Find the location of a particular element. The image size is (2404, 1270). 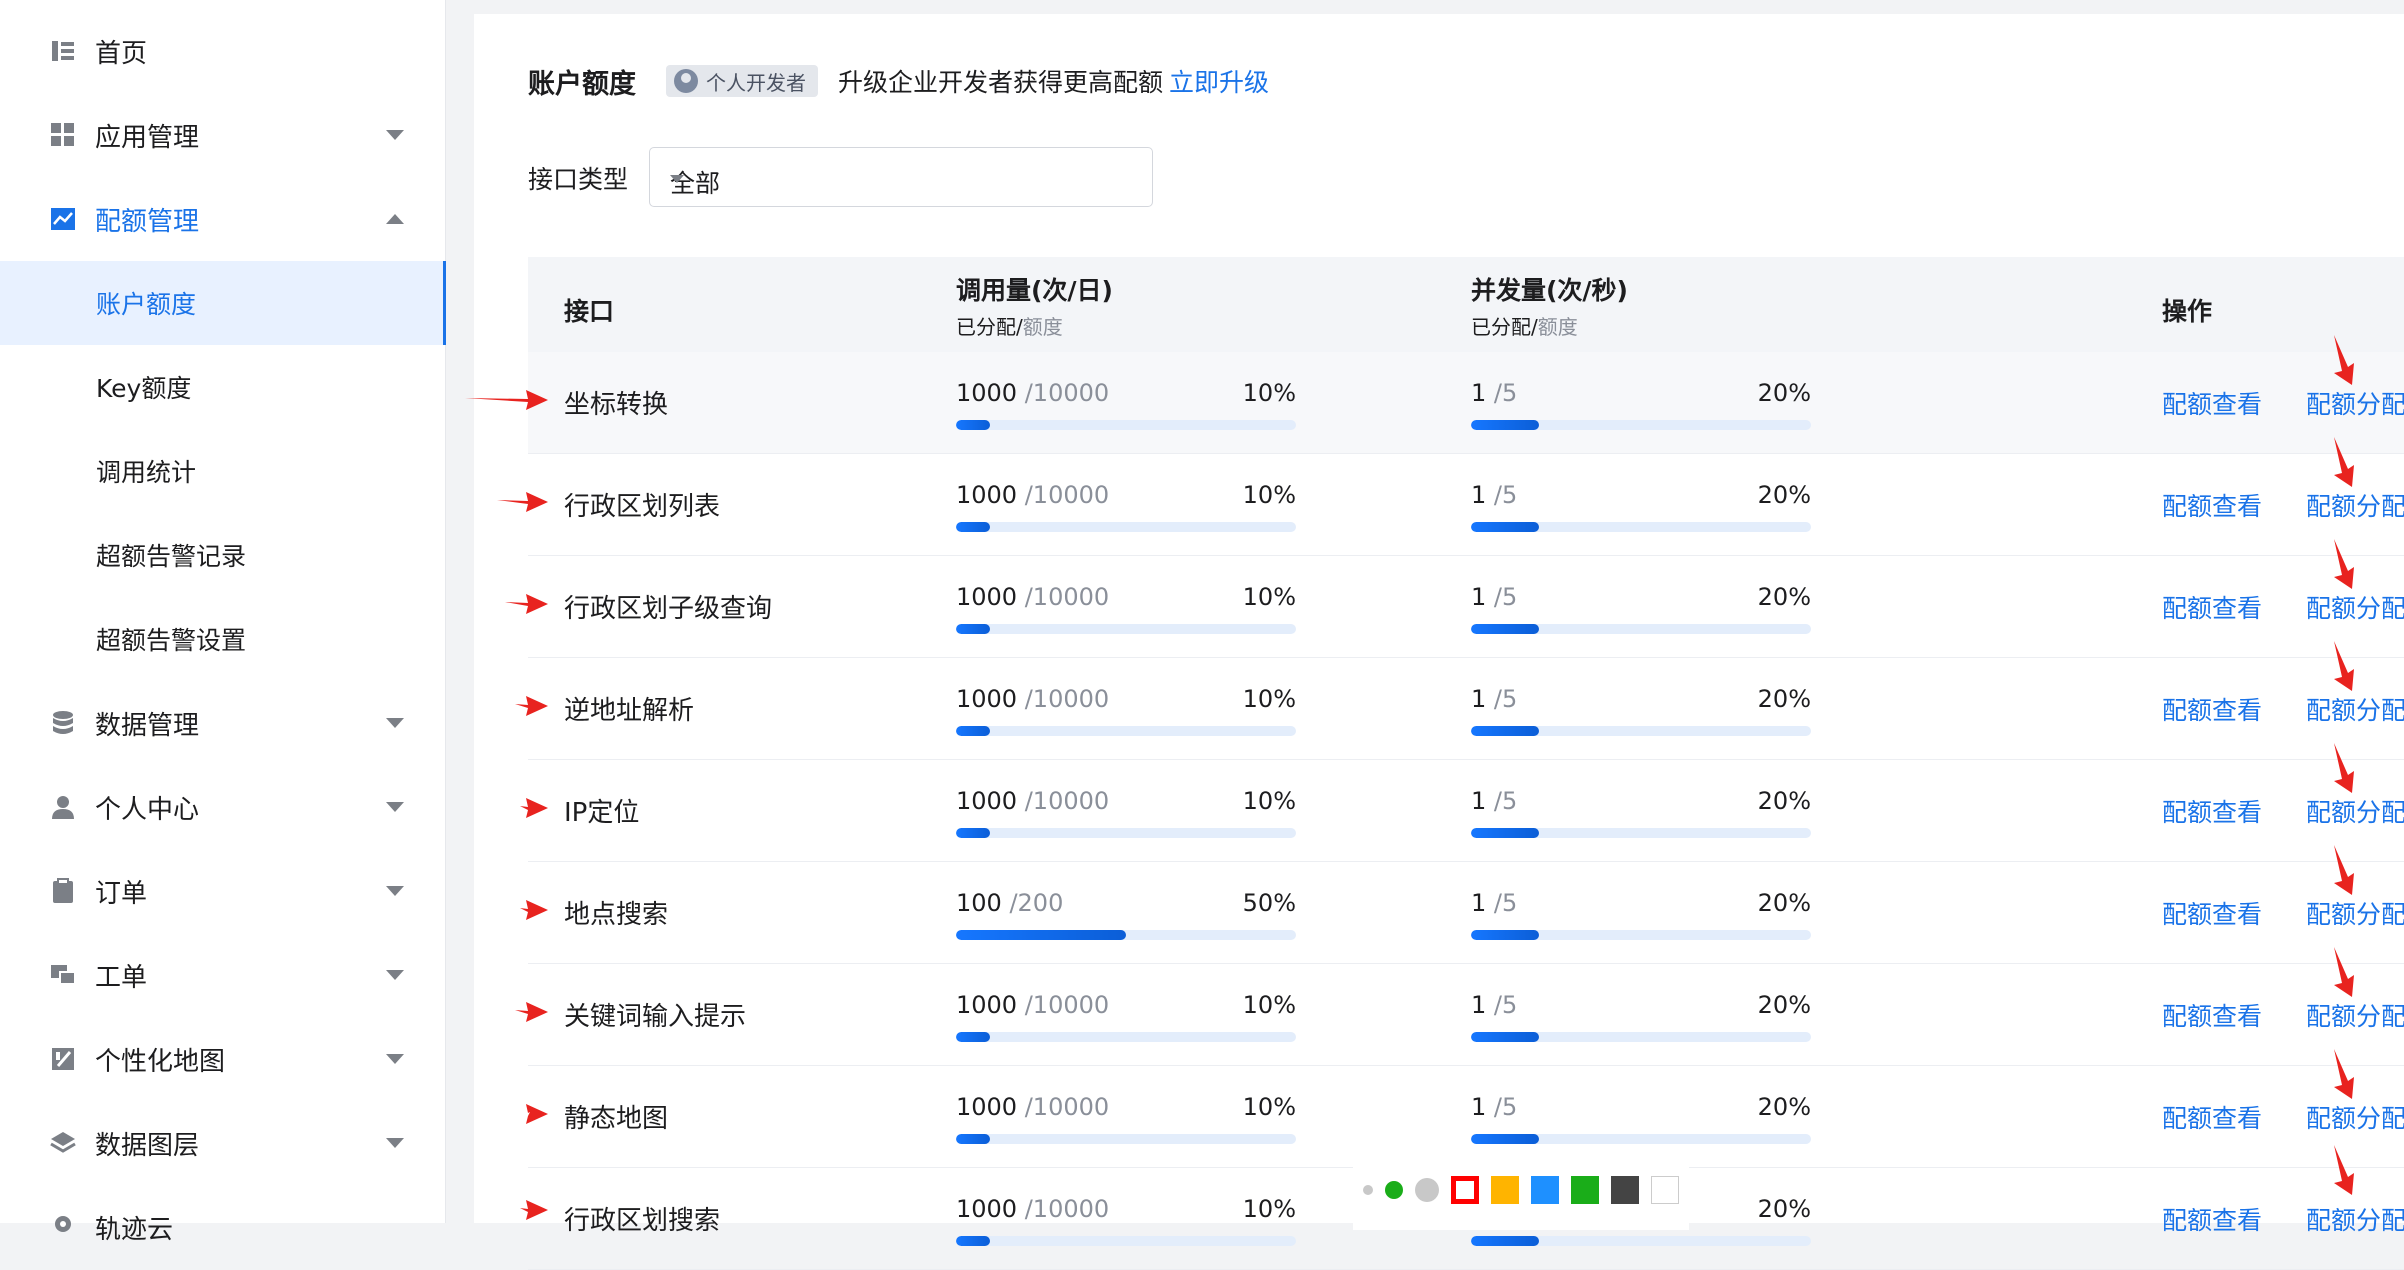

api-type-select: 全部 is located at coordinates (901, 177).